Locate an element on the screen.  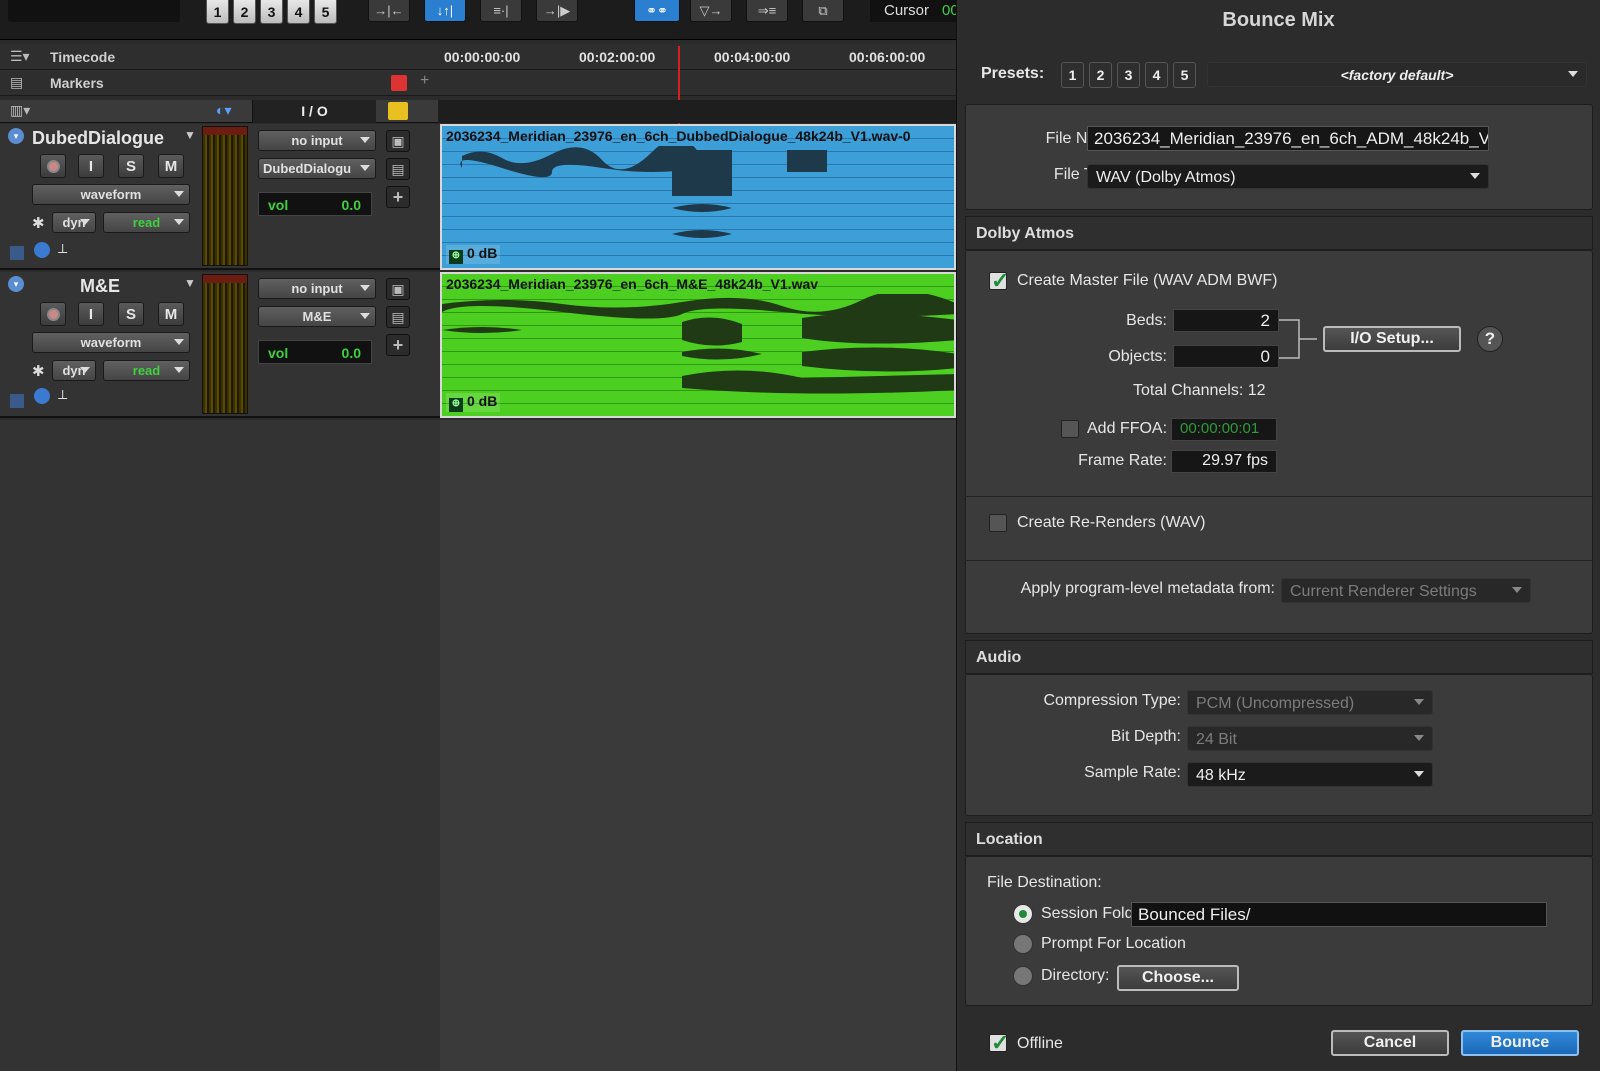
sample-rate-select: 48 kHz is located at coordinates (1310, 774).